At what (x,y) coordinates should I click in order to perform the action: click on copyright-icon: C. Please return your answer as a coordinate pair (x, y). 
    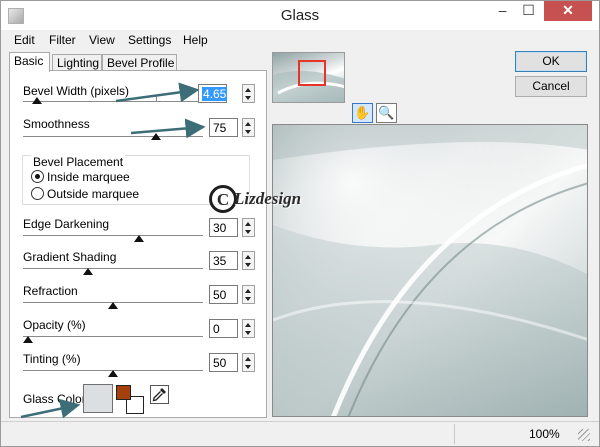
    Looking at the image, I should click on (223, 199).